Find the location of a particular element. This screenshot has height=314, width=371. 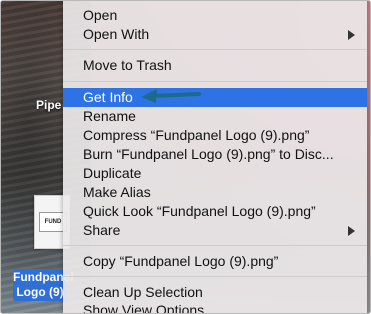

menu-item-label: Quick Look “Fundpanel Logo (9).png” is located at coordinates (199, 211).